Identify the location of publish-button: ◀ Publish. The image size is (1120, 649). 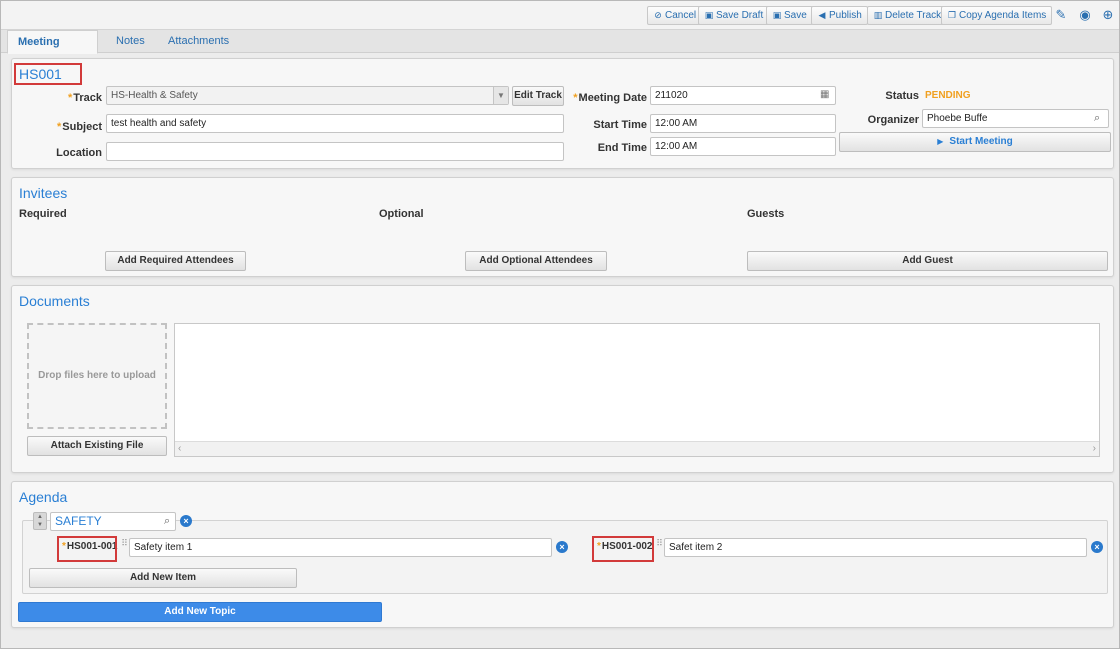
(839, 15).